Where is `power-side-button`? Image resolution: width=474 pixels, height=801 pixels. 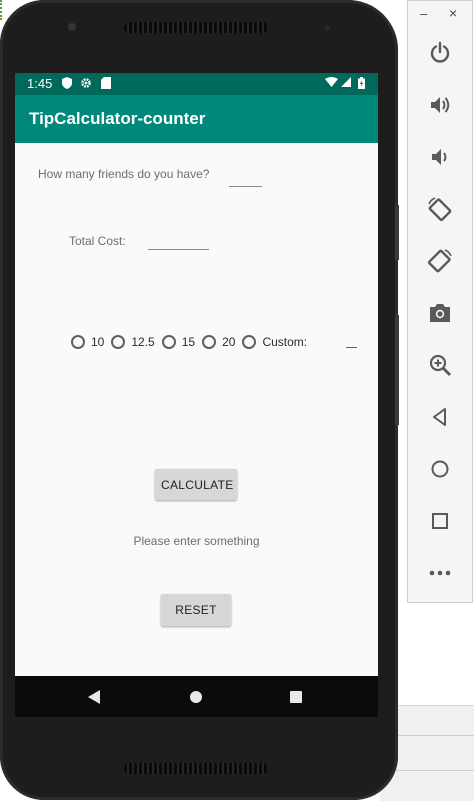
power-side-button is located at coordinates (397, 232).